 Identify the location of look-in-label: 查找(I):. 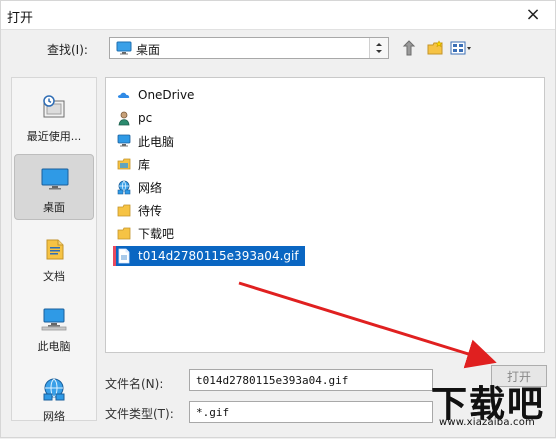
(67, 50).